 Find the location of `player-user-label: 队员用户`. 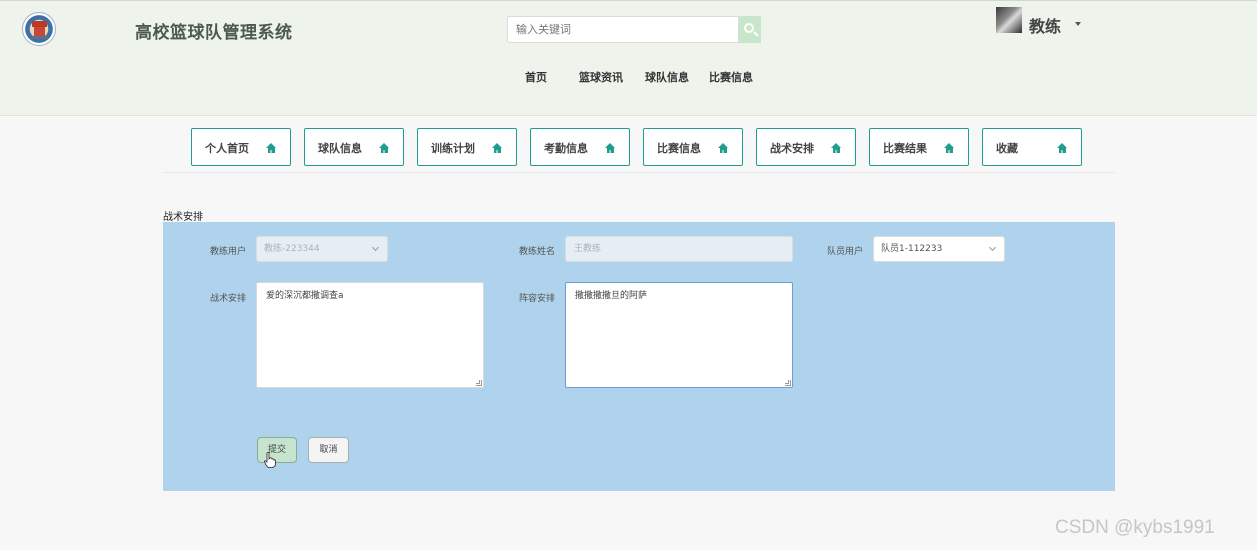

player-user-label: 队员用户 is located at coordinates (845, 252).